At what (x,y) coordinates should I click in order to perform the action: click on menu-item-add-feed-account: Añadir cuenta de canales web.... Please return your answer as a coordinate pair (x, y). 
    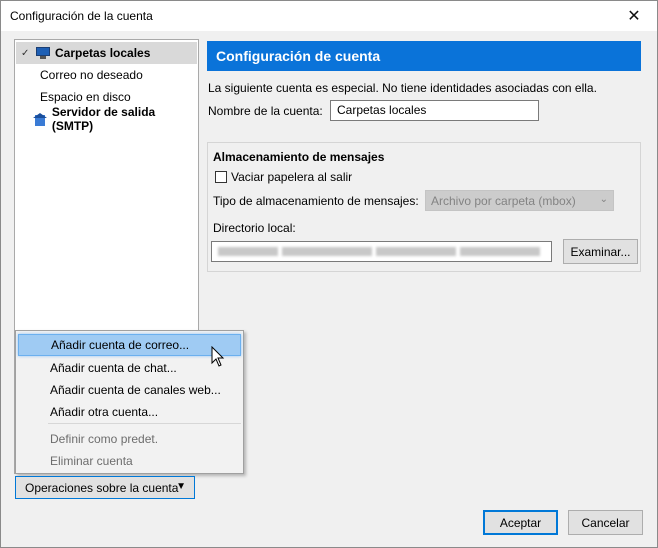
    Looking at the image, I should click on (129, 390).